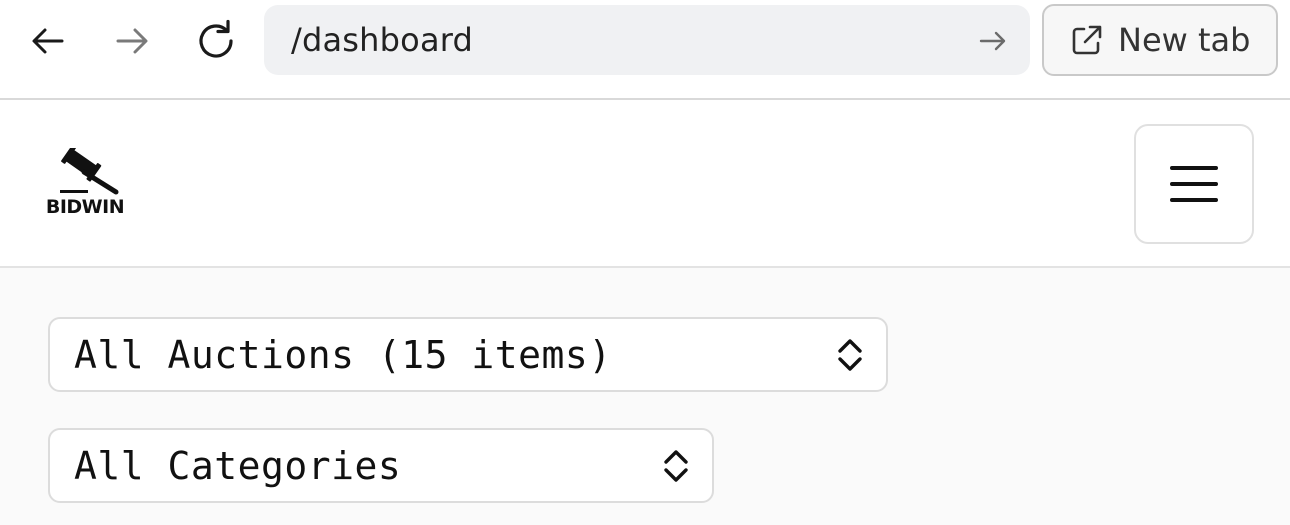  Describe the element at coordinates (647, 40) in the screenshot. I see `address-bar: /dashboard` at that location.